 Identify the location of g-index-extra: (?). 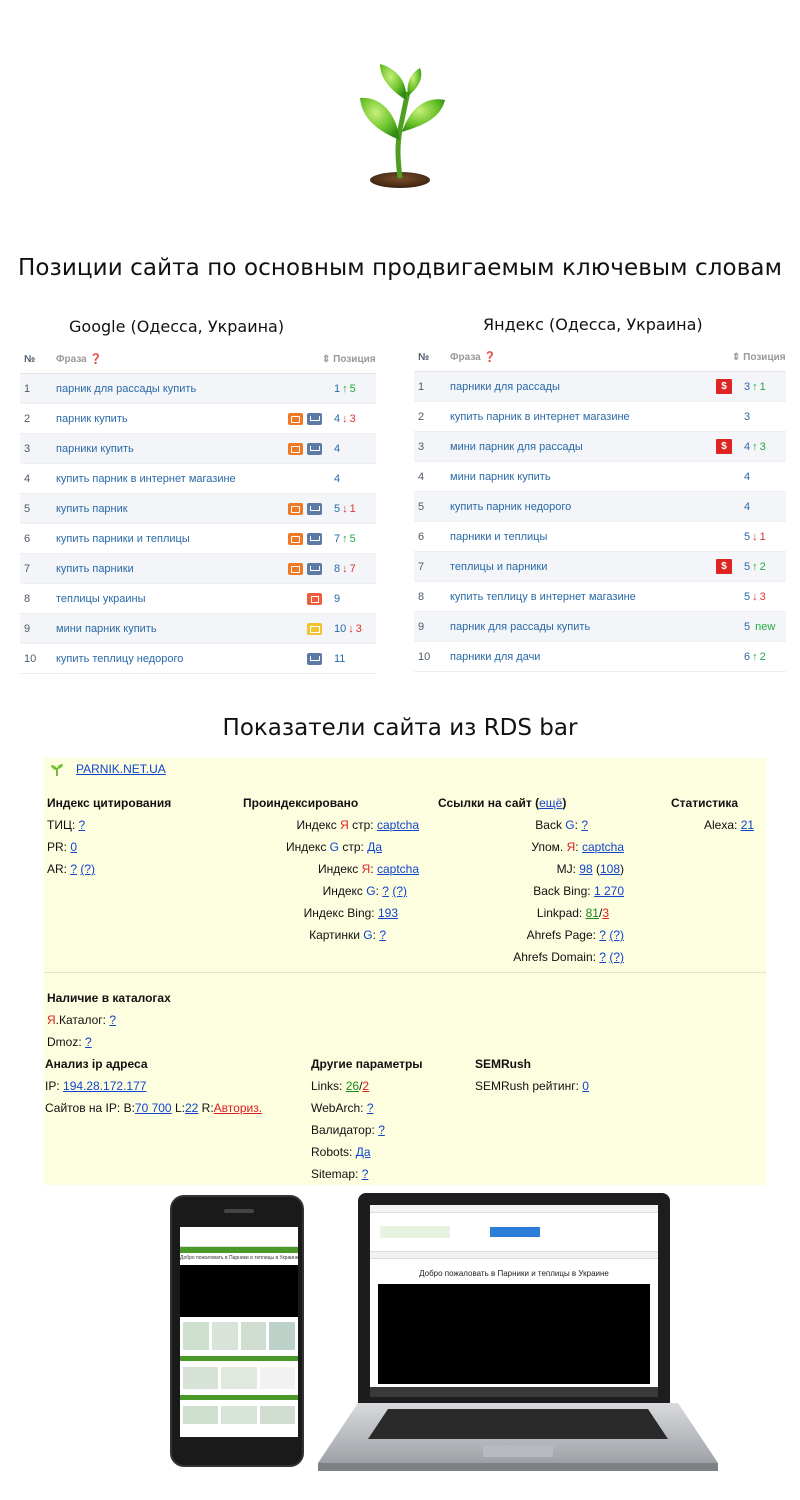
(399, 891).